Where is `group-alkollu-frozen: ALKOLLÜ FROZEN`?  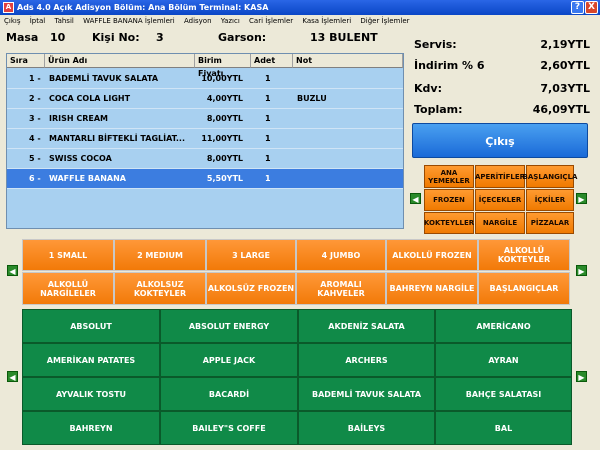
group-alkollu-frozen: ALKOLLÜ FROZEN is located at coordinates (432, 255).